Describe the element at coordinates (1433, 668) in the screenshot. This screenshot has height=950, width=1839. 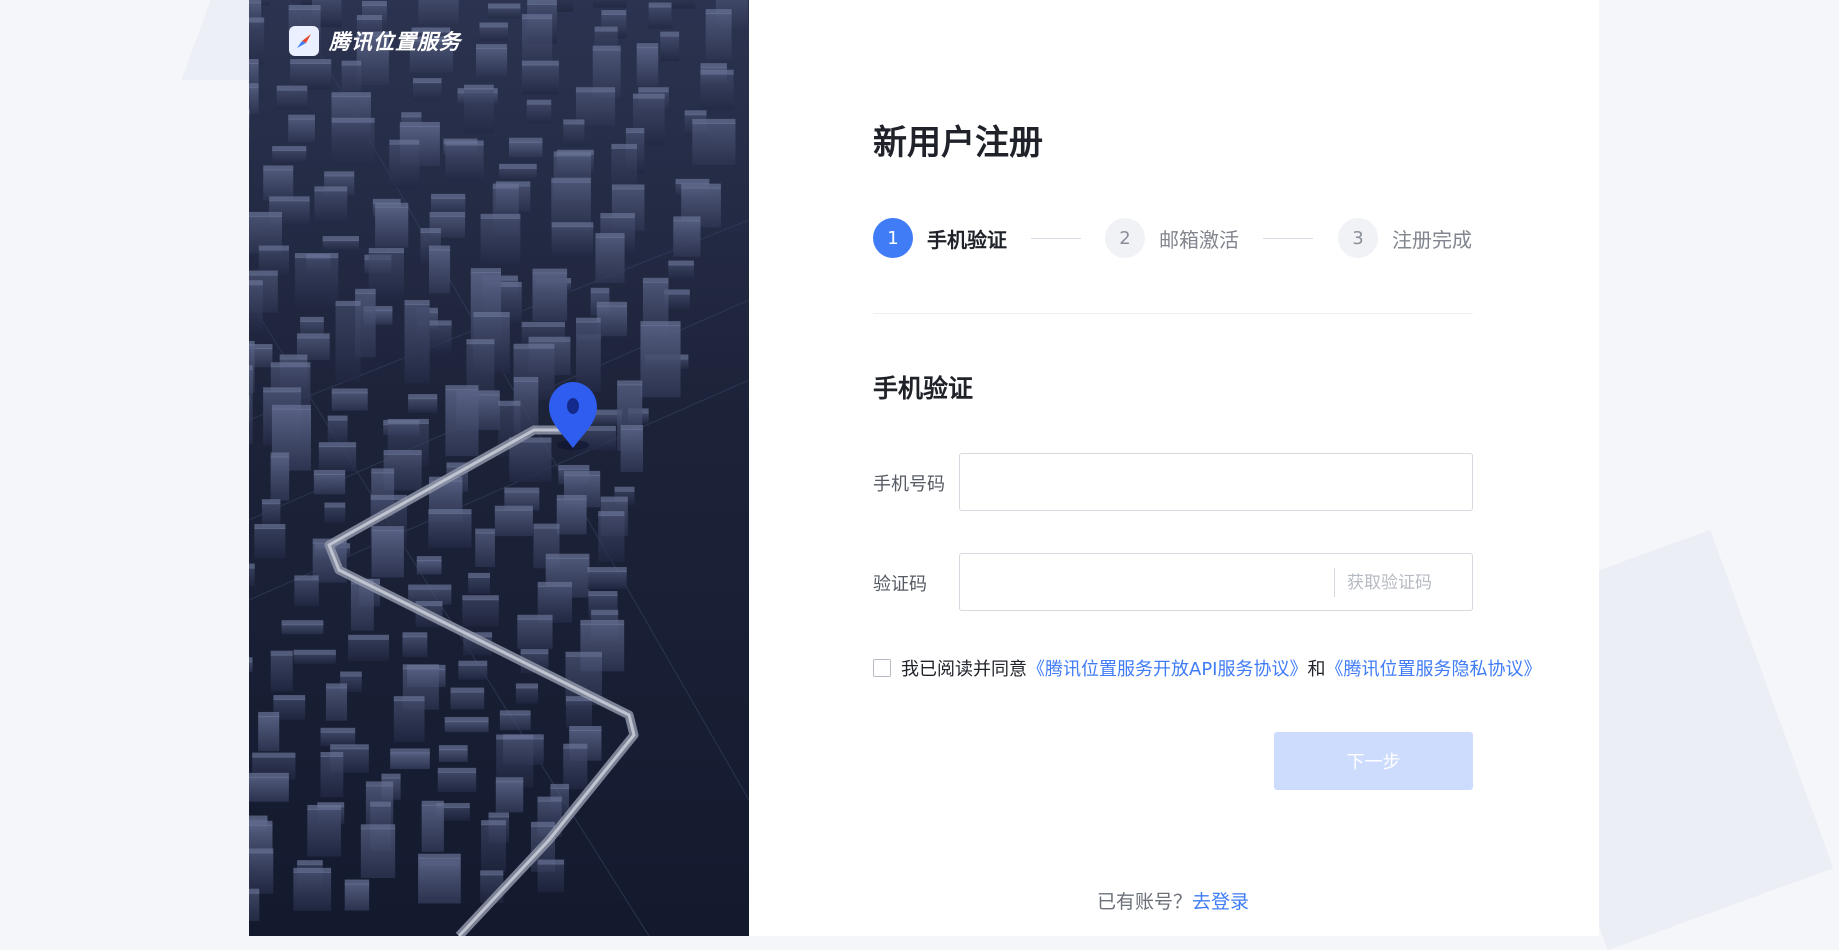
I see `privacy-agreement-link: 《腾讯位置服务隐私协议》` at that location.